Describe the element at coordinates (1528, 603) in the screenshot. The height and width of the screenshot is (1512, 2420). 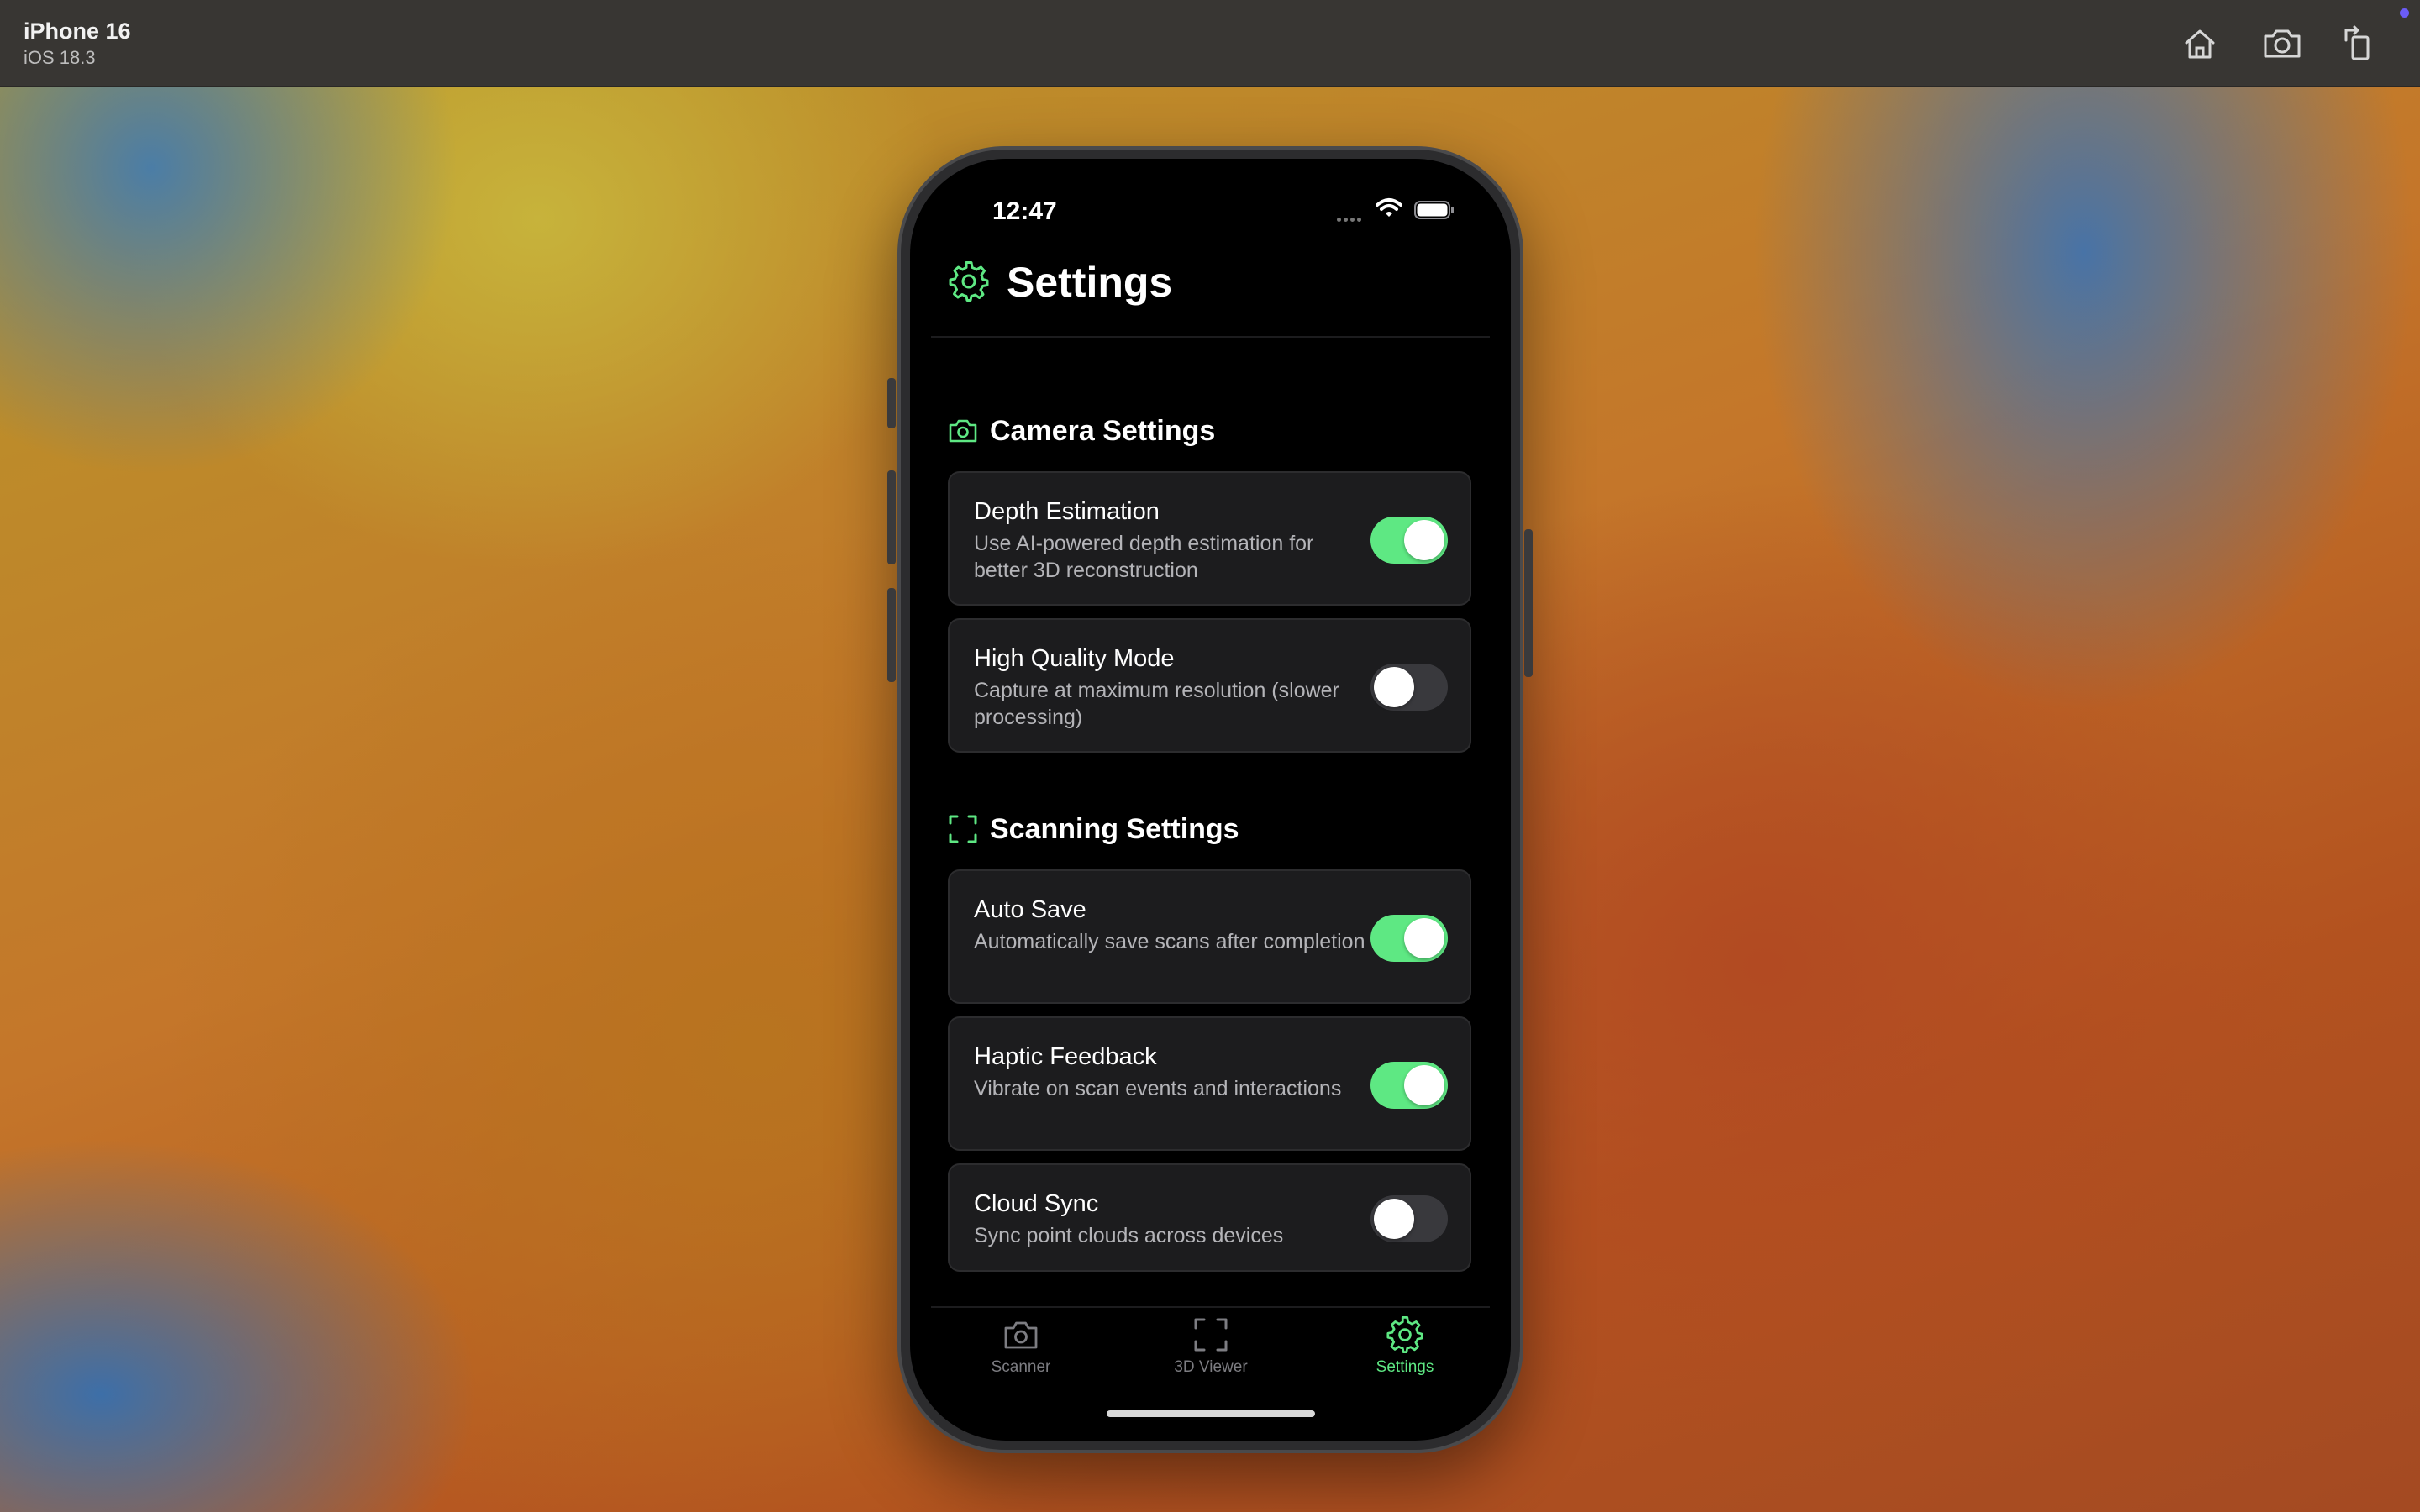
I see `power-button` at that location.